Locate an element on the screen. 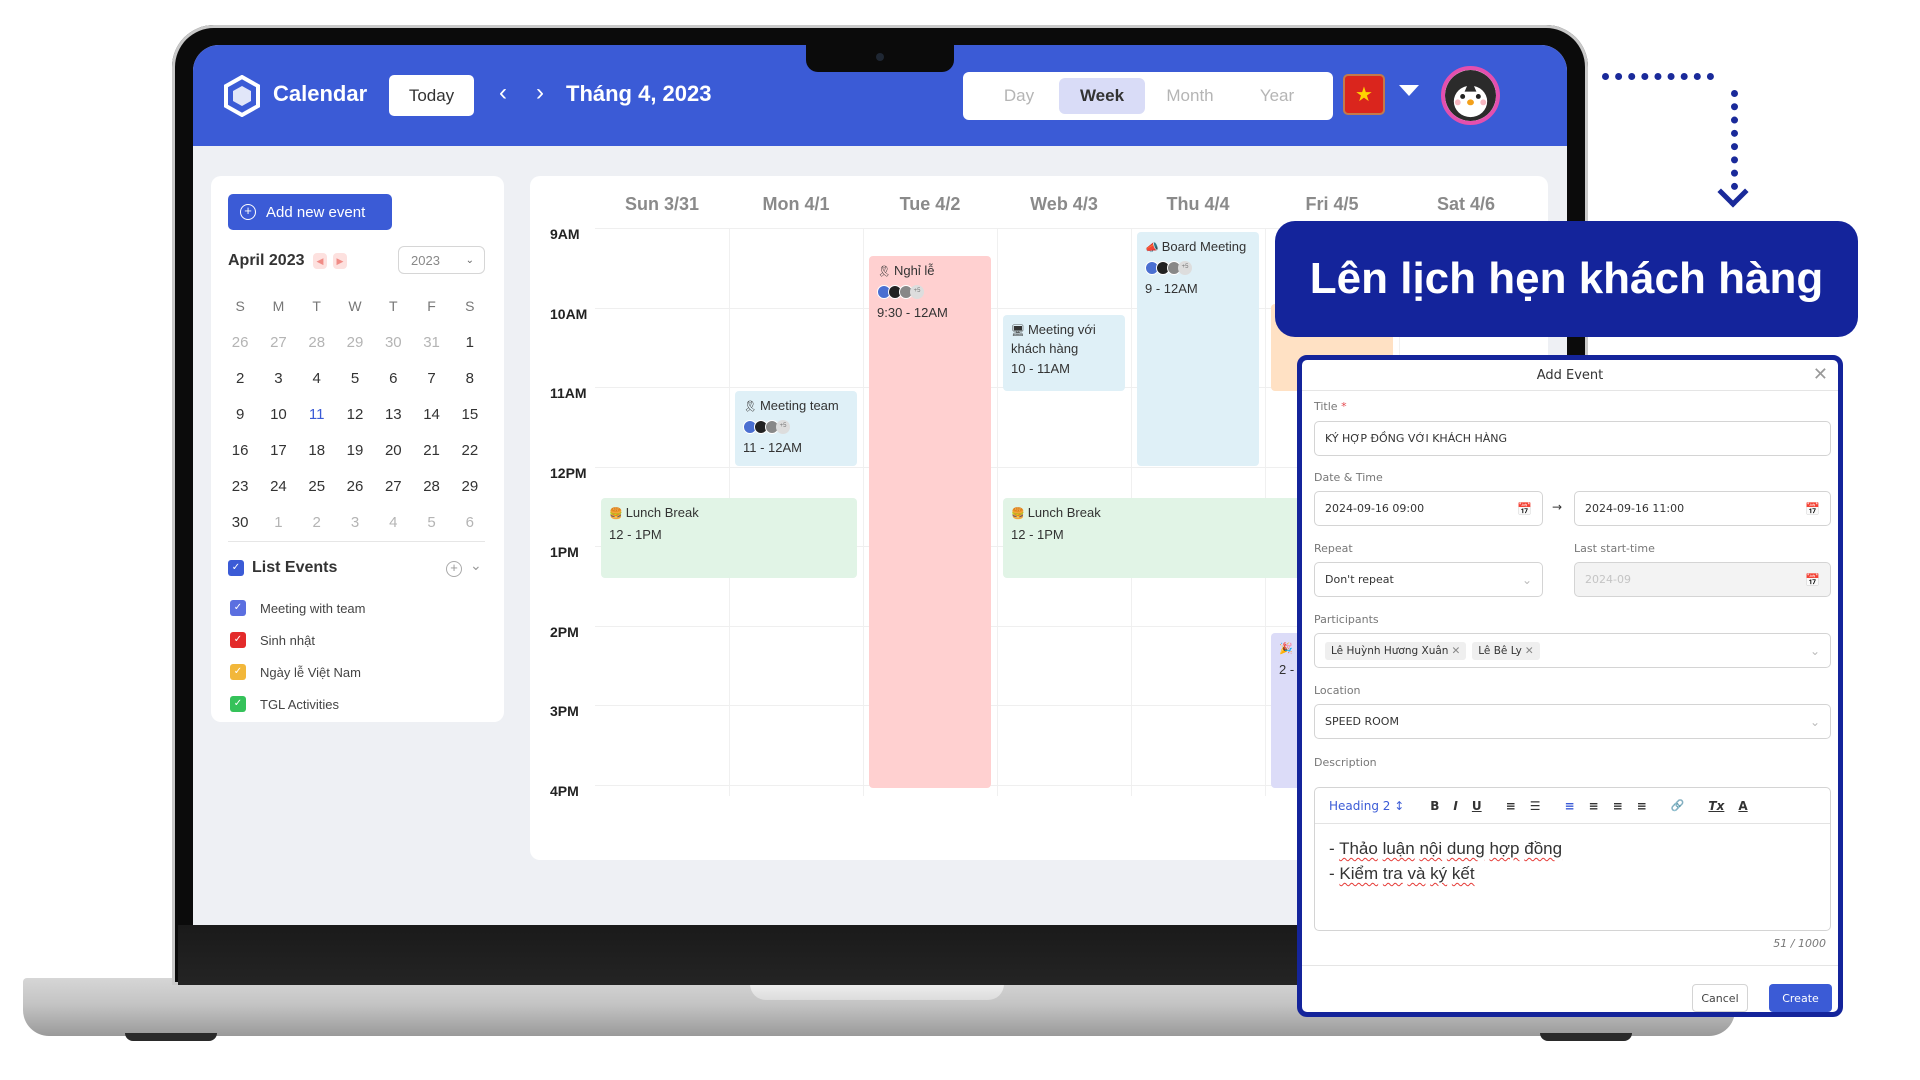 This screenshot has width=1920, height=1080. mini-calendar-day: 24 is located at coordinates (278, 486).